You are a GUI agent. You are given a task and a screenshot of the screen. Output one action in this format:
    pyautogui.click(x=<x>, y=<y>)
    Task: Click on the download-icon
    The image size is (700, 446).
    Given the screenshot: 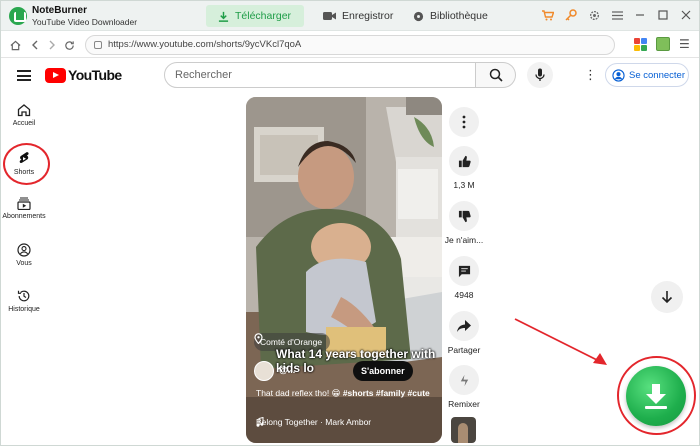 What is the action you would take?
    pyautogui.click(x=656, y=396)
    